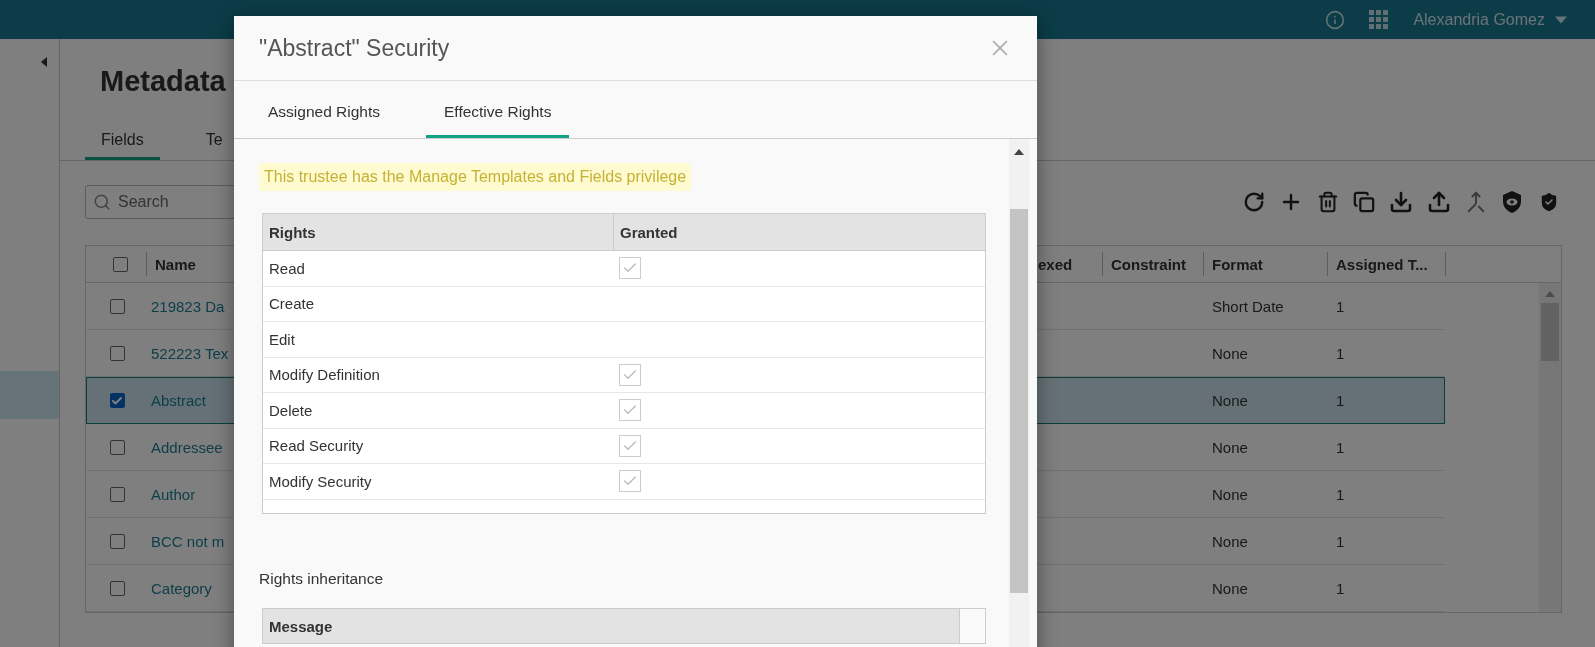 The height and width of the screenshot is (647, 1595). Describe the element at coordinates (177, 400) in the screenshot. I see `field-name-link: Abstract` at that location.